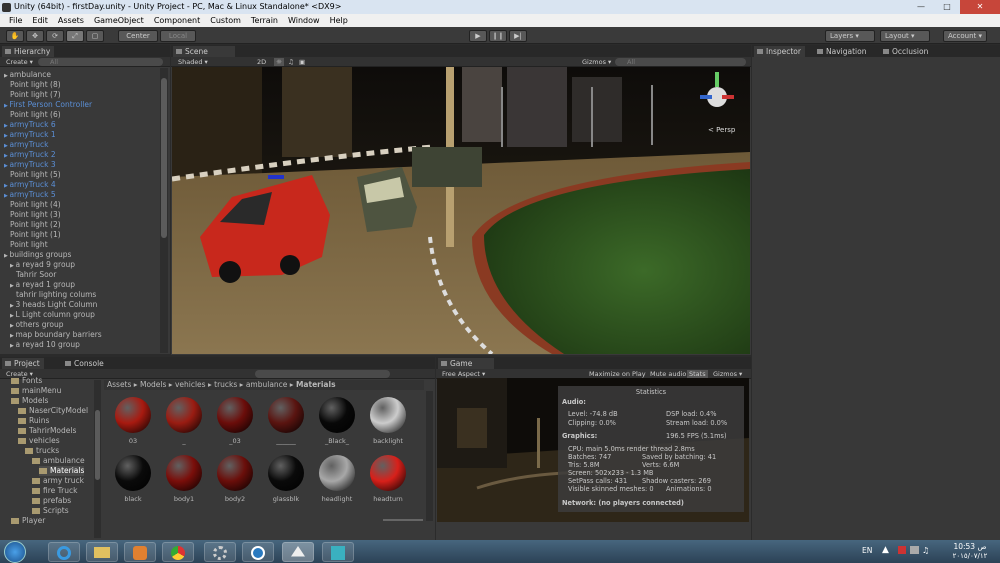 The height and width of the screenshot is (563, 1000). I want to click on maximize-on-play-toggle: Maximize on Play, so click(617, 374).